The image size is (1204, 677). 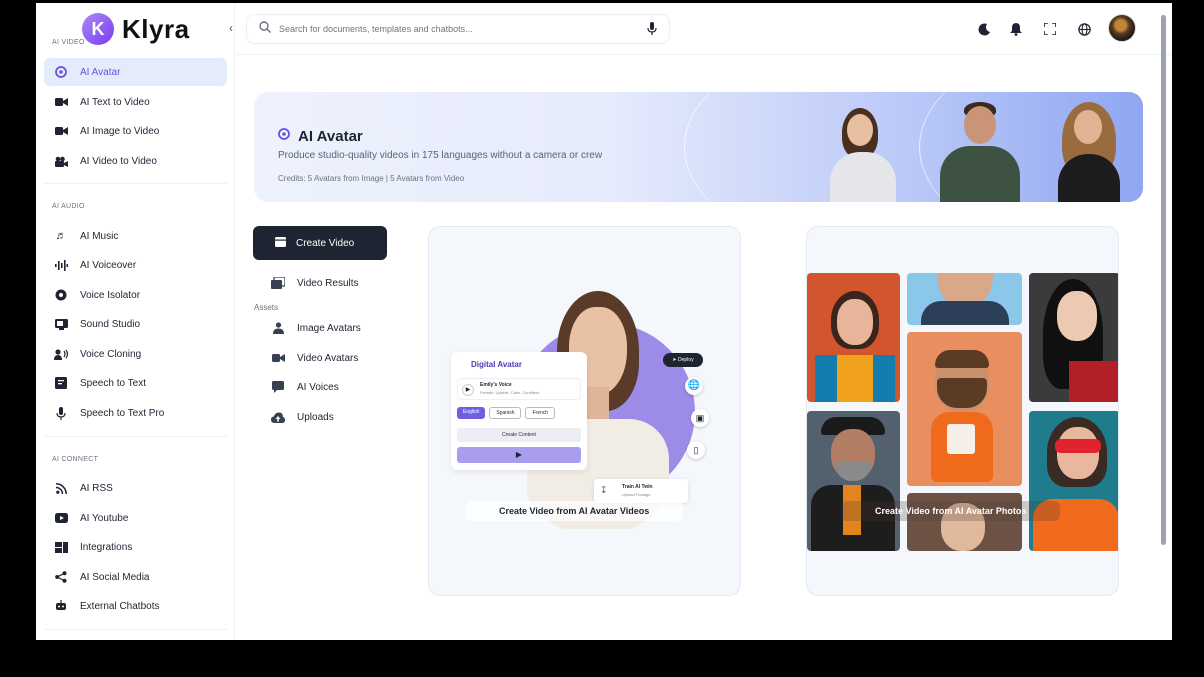 What do you see at coordinates (519, 435) in the screenshot?
I see `create-content-mock-button: Create Content` at bounding box center [519, 435].